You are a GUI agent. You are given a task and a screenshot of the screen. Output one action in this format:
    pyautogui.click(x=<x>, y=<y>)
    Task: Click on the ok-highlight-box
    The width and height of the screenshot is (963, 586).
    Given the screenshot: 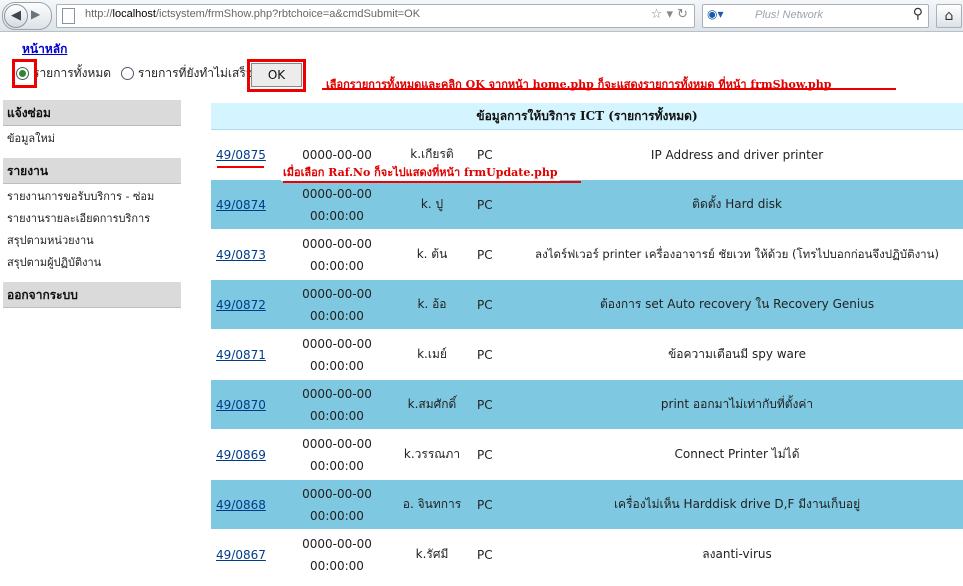 What is the action you would take?
    pyautogui.click(x=276, y=75)
    